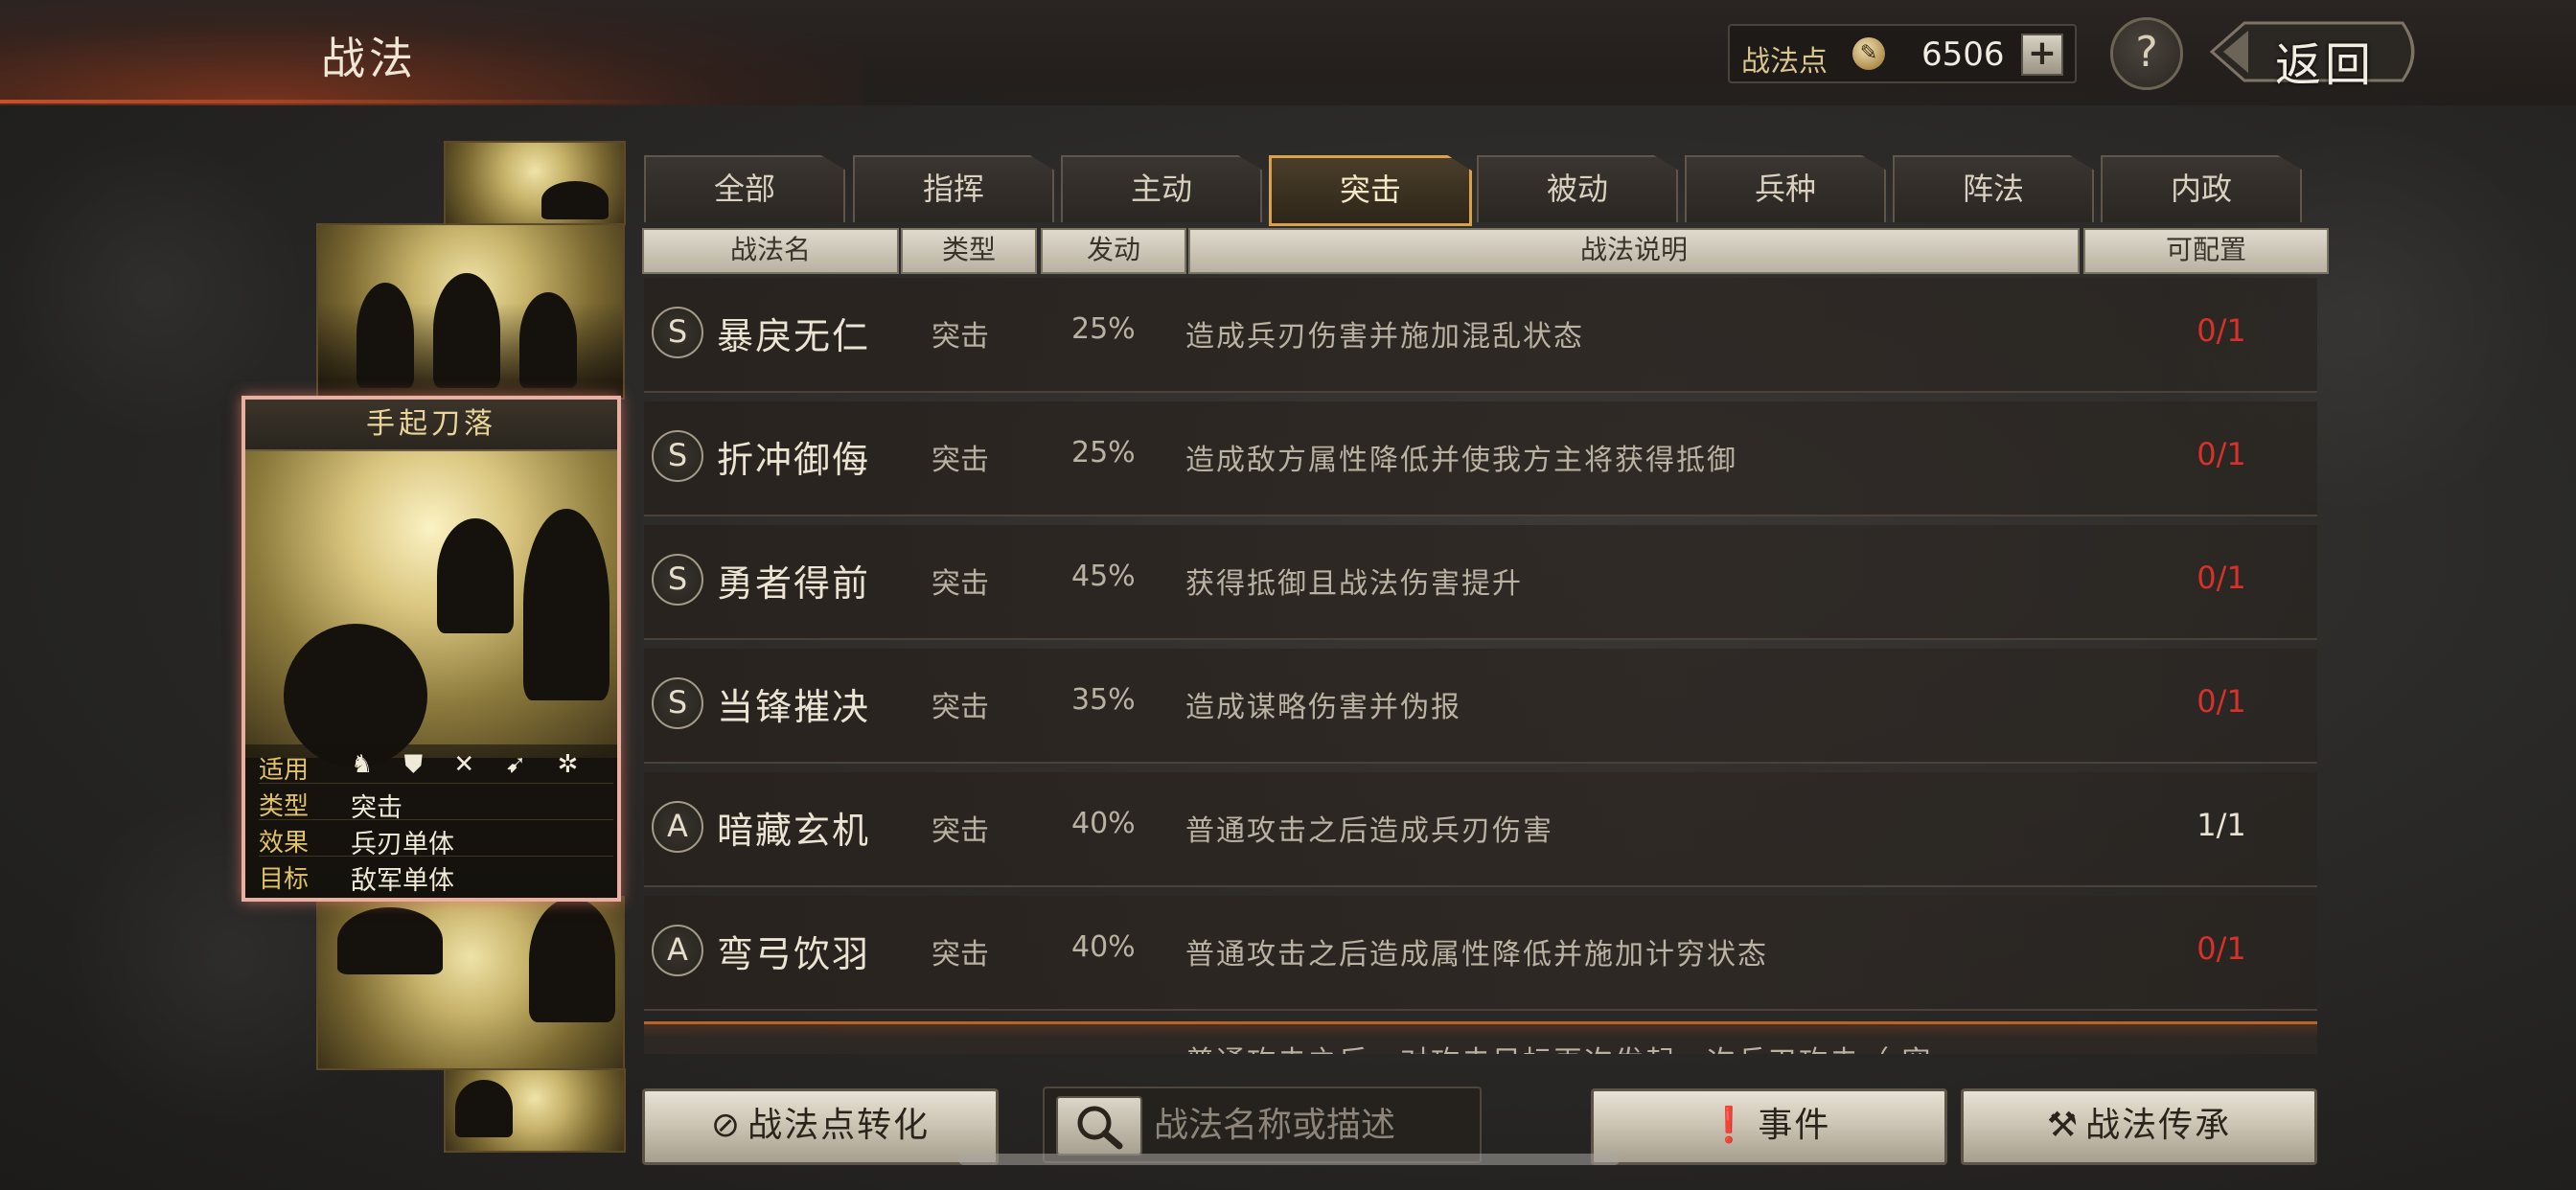 Image resolution: width=2576 pixels, height=1190 pixels. Describe the element at coordinates (2206, 251) in the screenshot. I see `column-header-config: 可配置` at that location.